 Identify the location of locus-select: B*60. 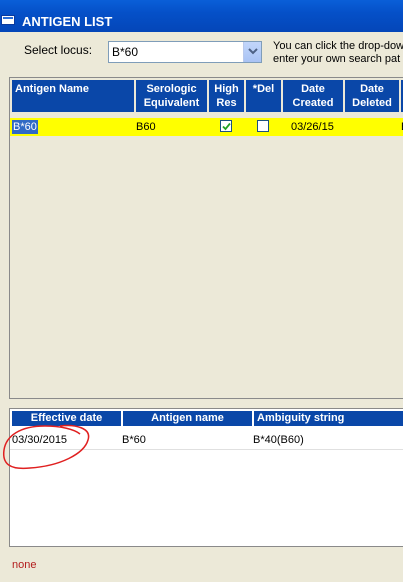
(185, 52).